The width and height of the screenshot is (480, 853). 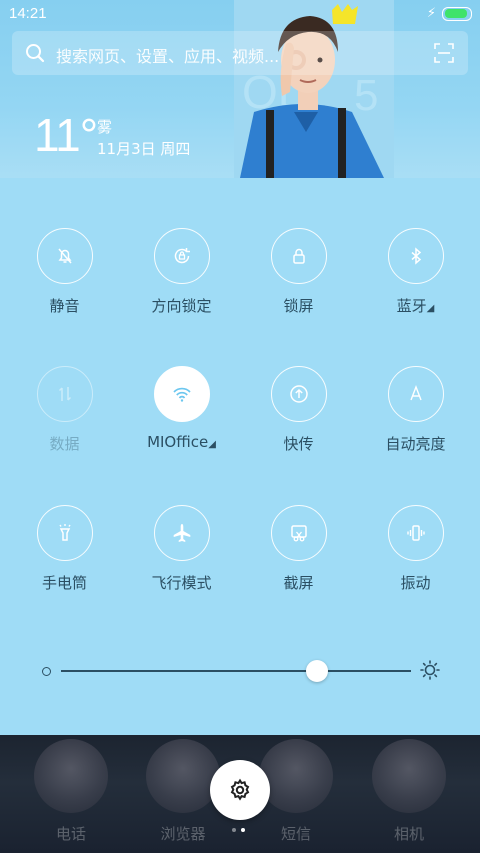 I want to click on toggle-button-mobile-data, so click(x=64, y=394).